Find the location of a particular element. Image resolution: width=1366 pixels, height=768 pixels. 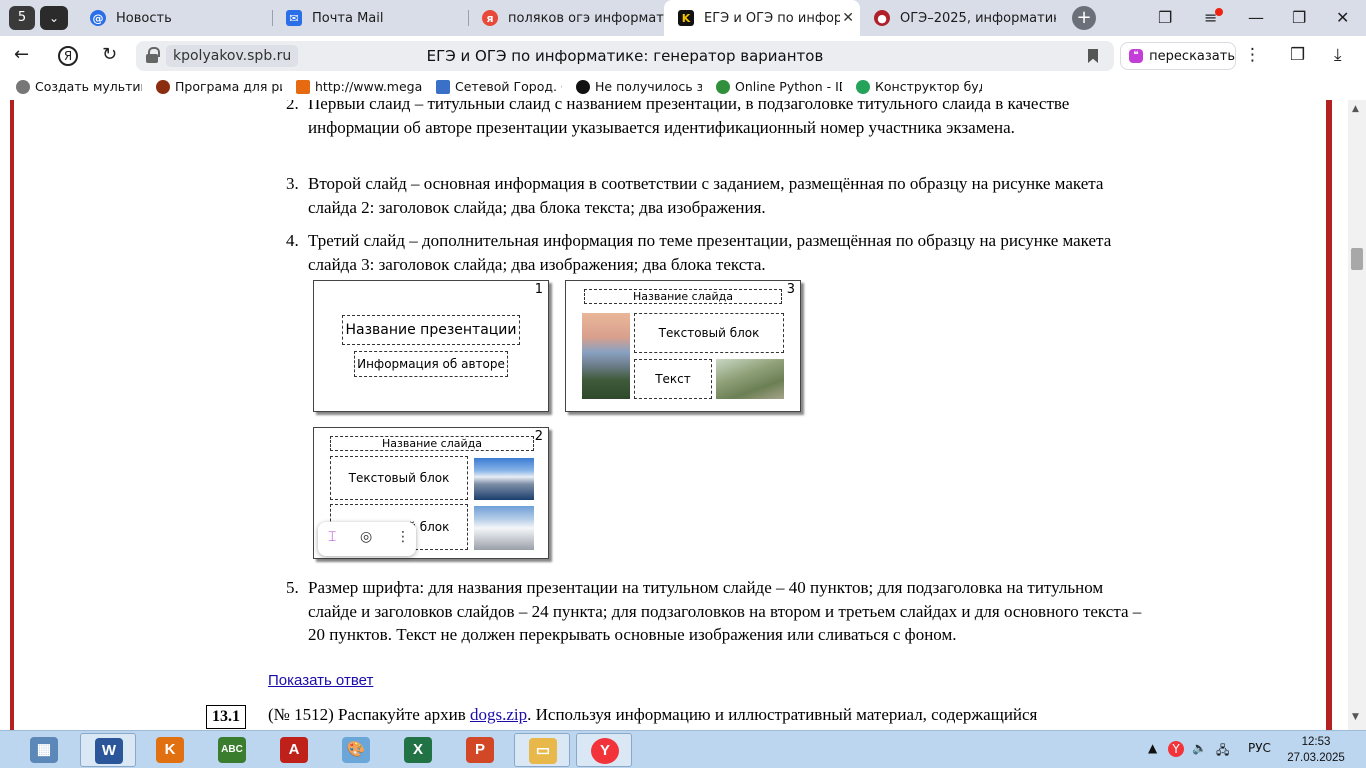

slide-number: 2 is located at coordinates (538, 436).